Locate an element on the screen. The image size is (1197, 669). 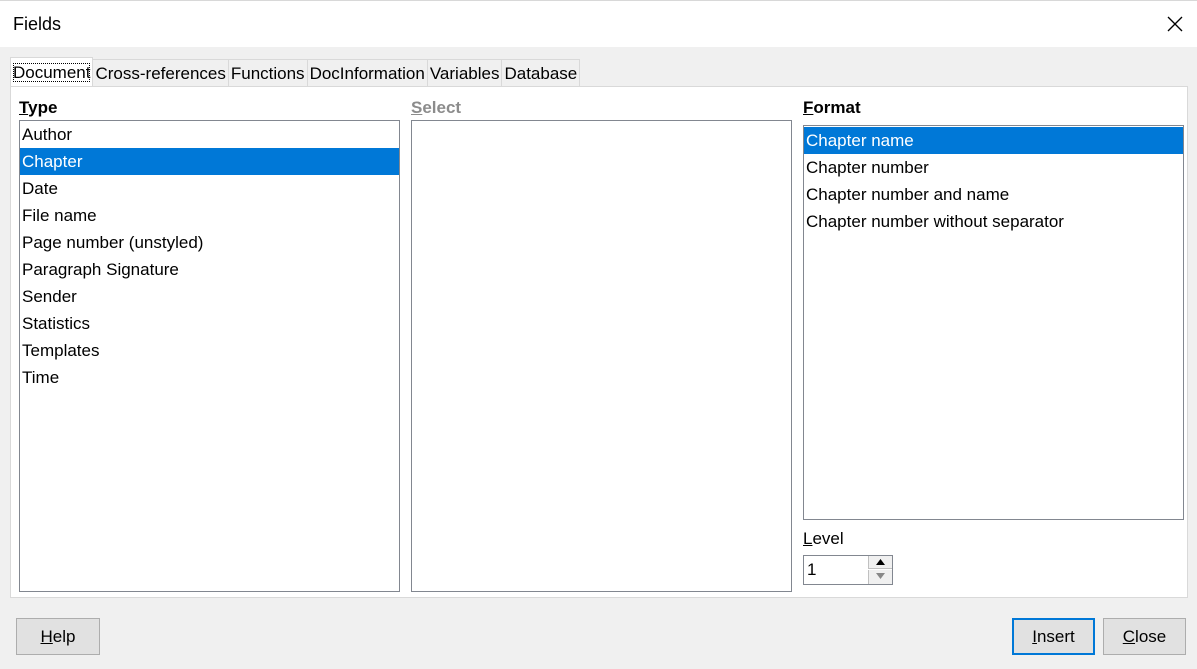
close-icon is located at coordinates (1175, 24).